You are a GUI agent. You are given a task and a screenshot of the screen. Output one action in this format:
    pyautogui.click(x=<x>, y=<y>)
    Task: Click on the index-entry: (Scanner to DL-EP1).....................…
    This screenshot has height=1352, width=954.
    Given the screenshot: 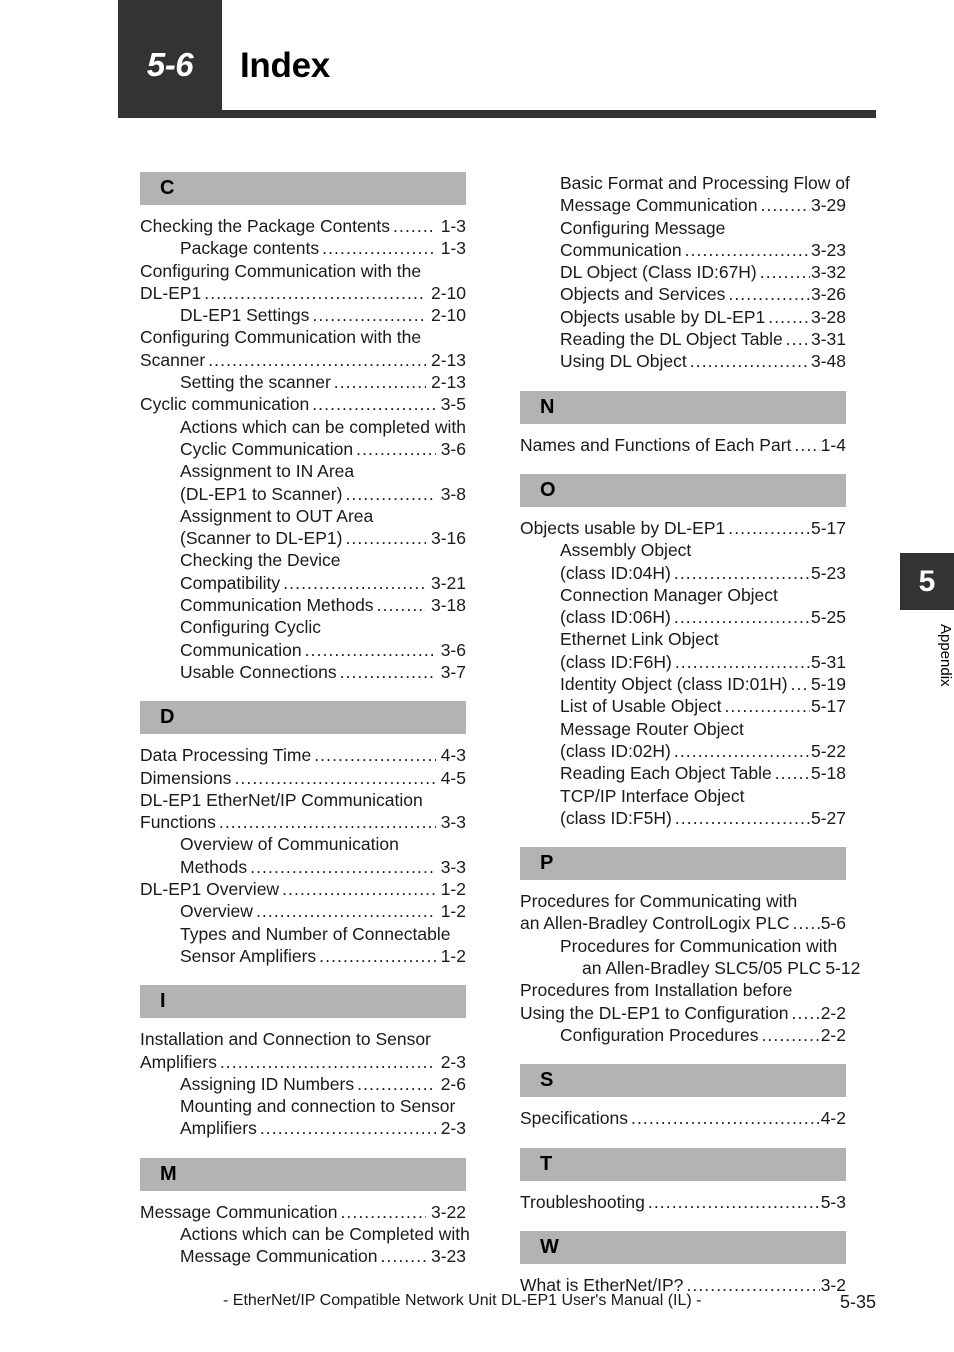 What is the action you would take?
    pyautogui.click(x=303, y=538)
    